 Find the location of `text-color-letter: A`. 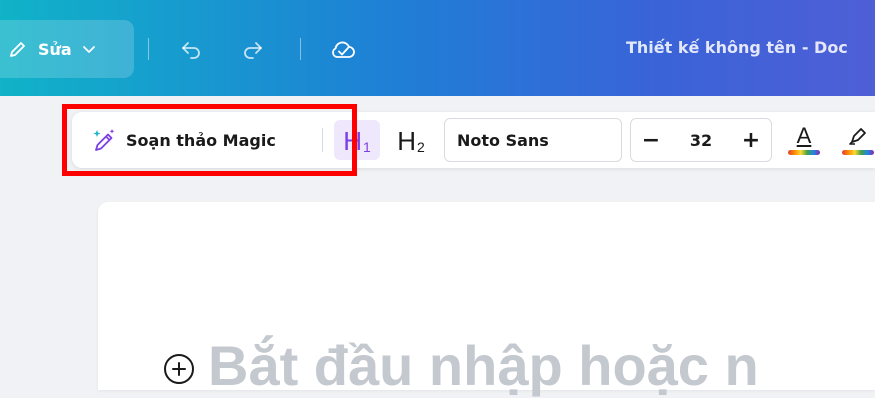

text-color-letter: A is located at coordinates (804, 135).